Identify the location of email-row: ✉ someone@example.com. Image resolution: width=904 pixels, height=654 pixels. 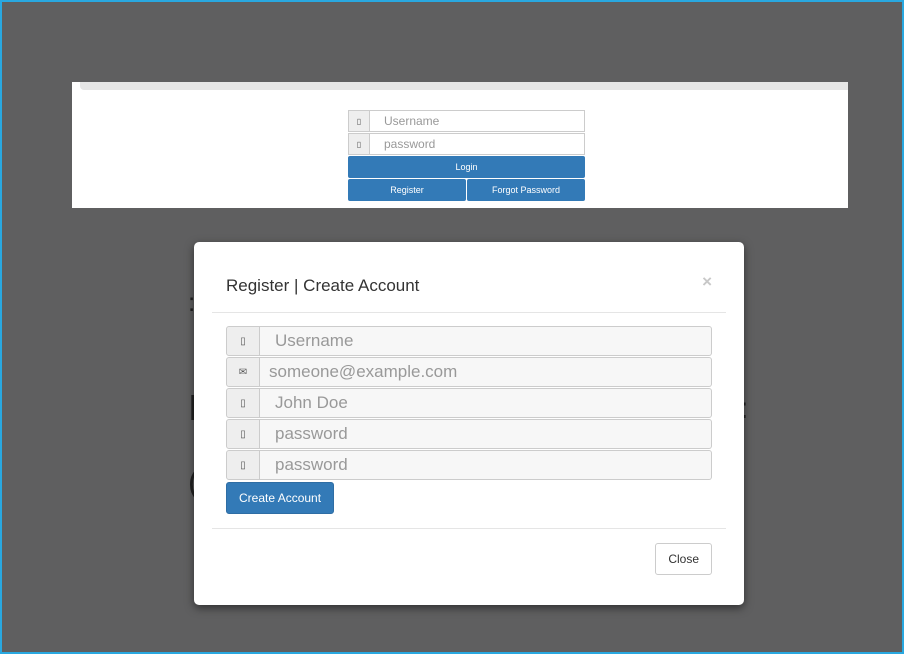
(469, 372).